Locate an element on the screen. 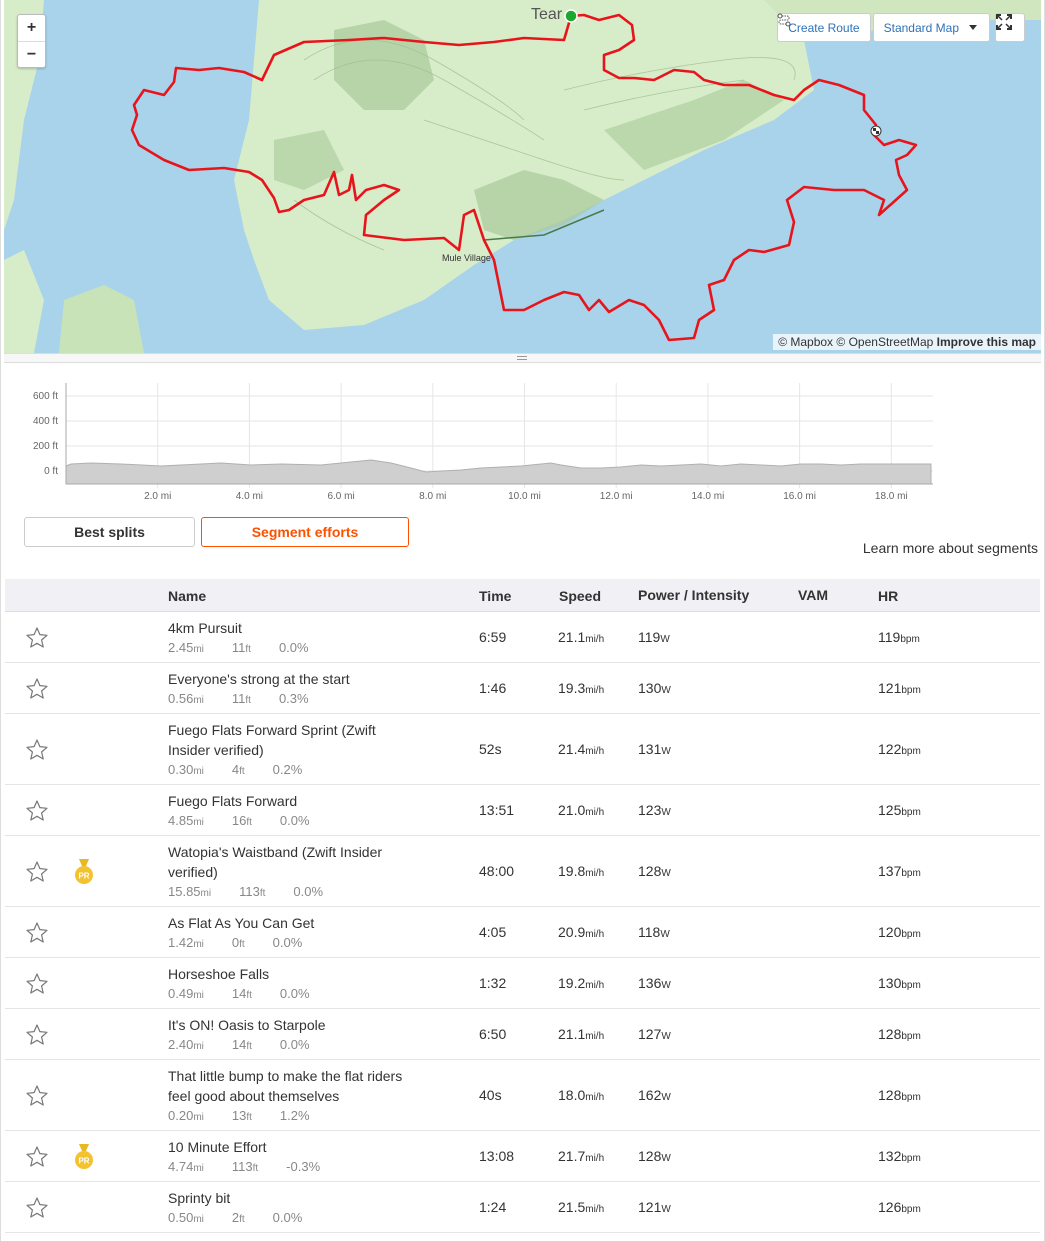 This screenshot has width=1045, height=1241. create-route-label: Create Route is located at coordinates (824, 27).